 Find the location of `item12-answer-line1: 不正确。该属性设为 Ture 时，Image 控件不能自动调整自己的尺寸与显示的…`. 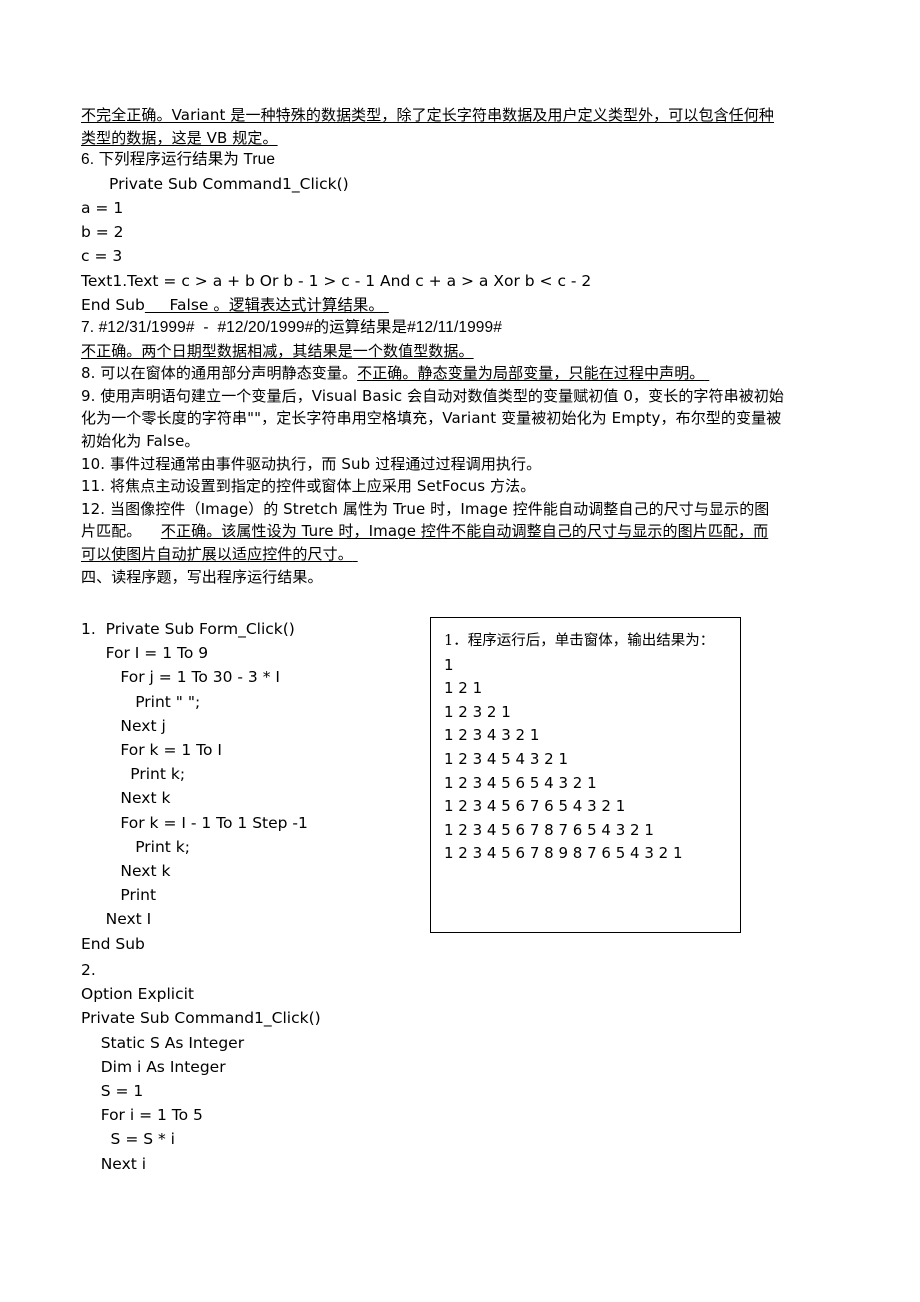

item12-answer-line1: 不正确。该属性设为 Ture 时，Image 控件不能自动调整自己的尺寸与显示的… is located at coordinates (464, 531).